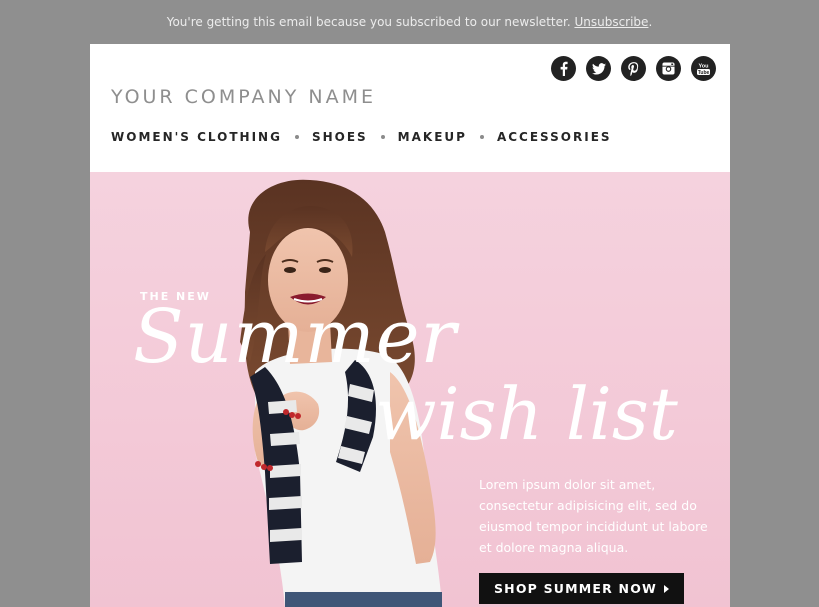  I want to click on chevron-right-icon, so click(667, 588).